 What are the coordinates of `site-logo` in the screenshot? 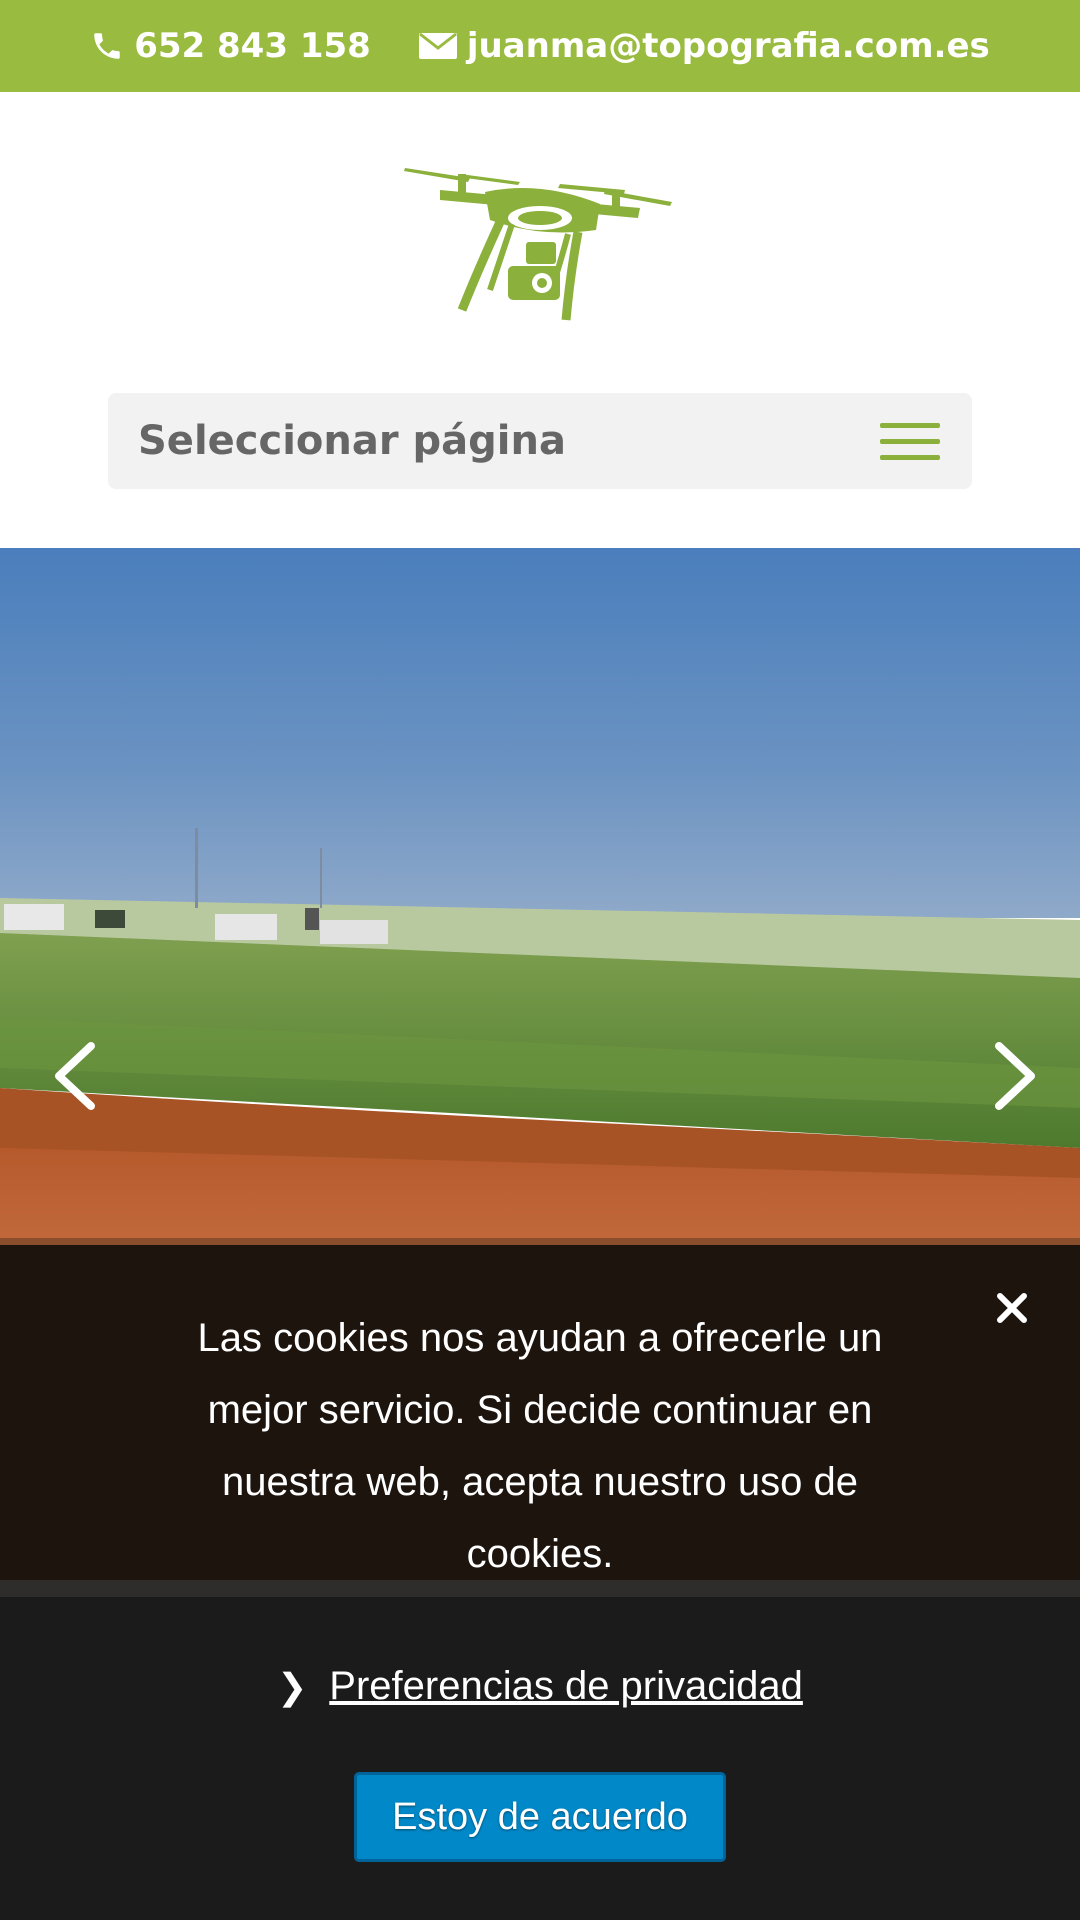 It's located at (540, 242).